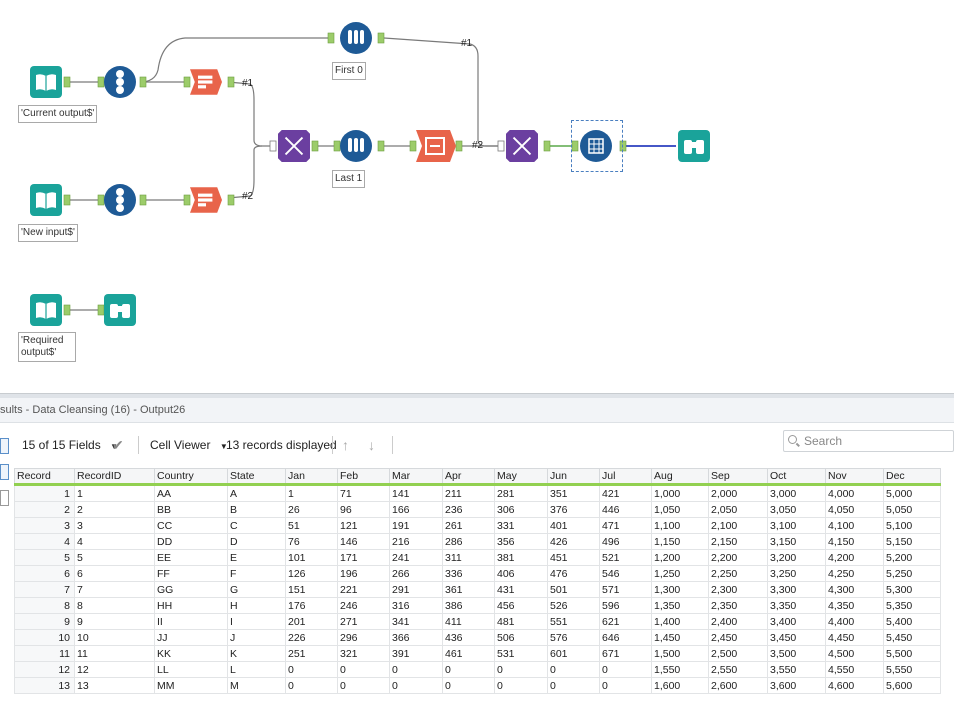  What do you see at coordinates (4, 498) in the screenshot?
I see `expand-icon` at bounding box center [4, 498].